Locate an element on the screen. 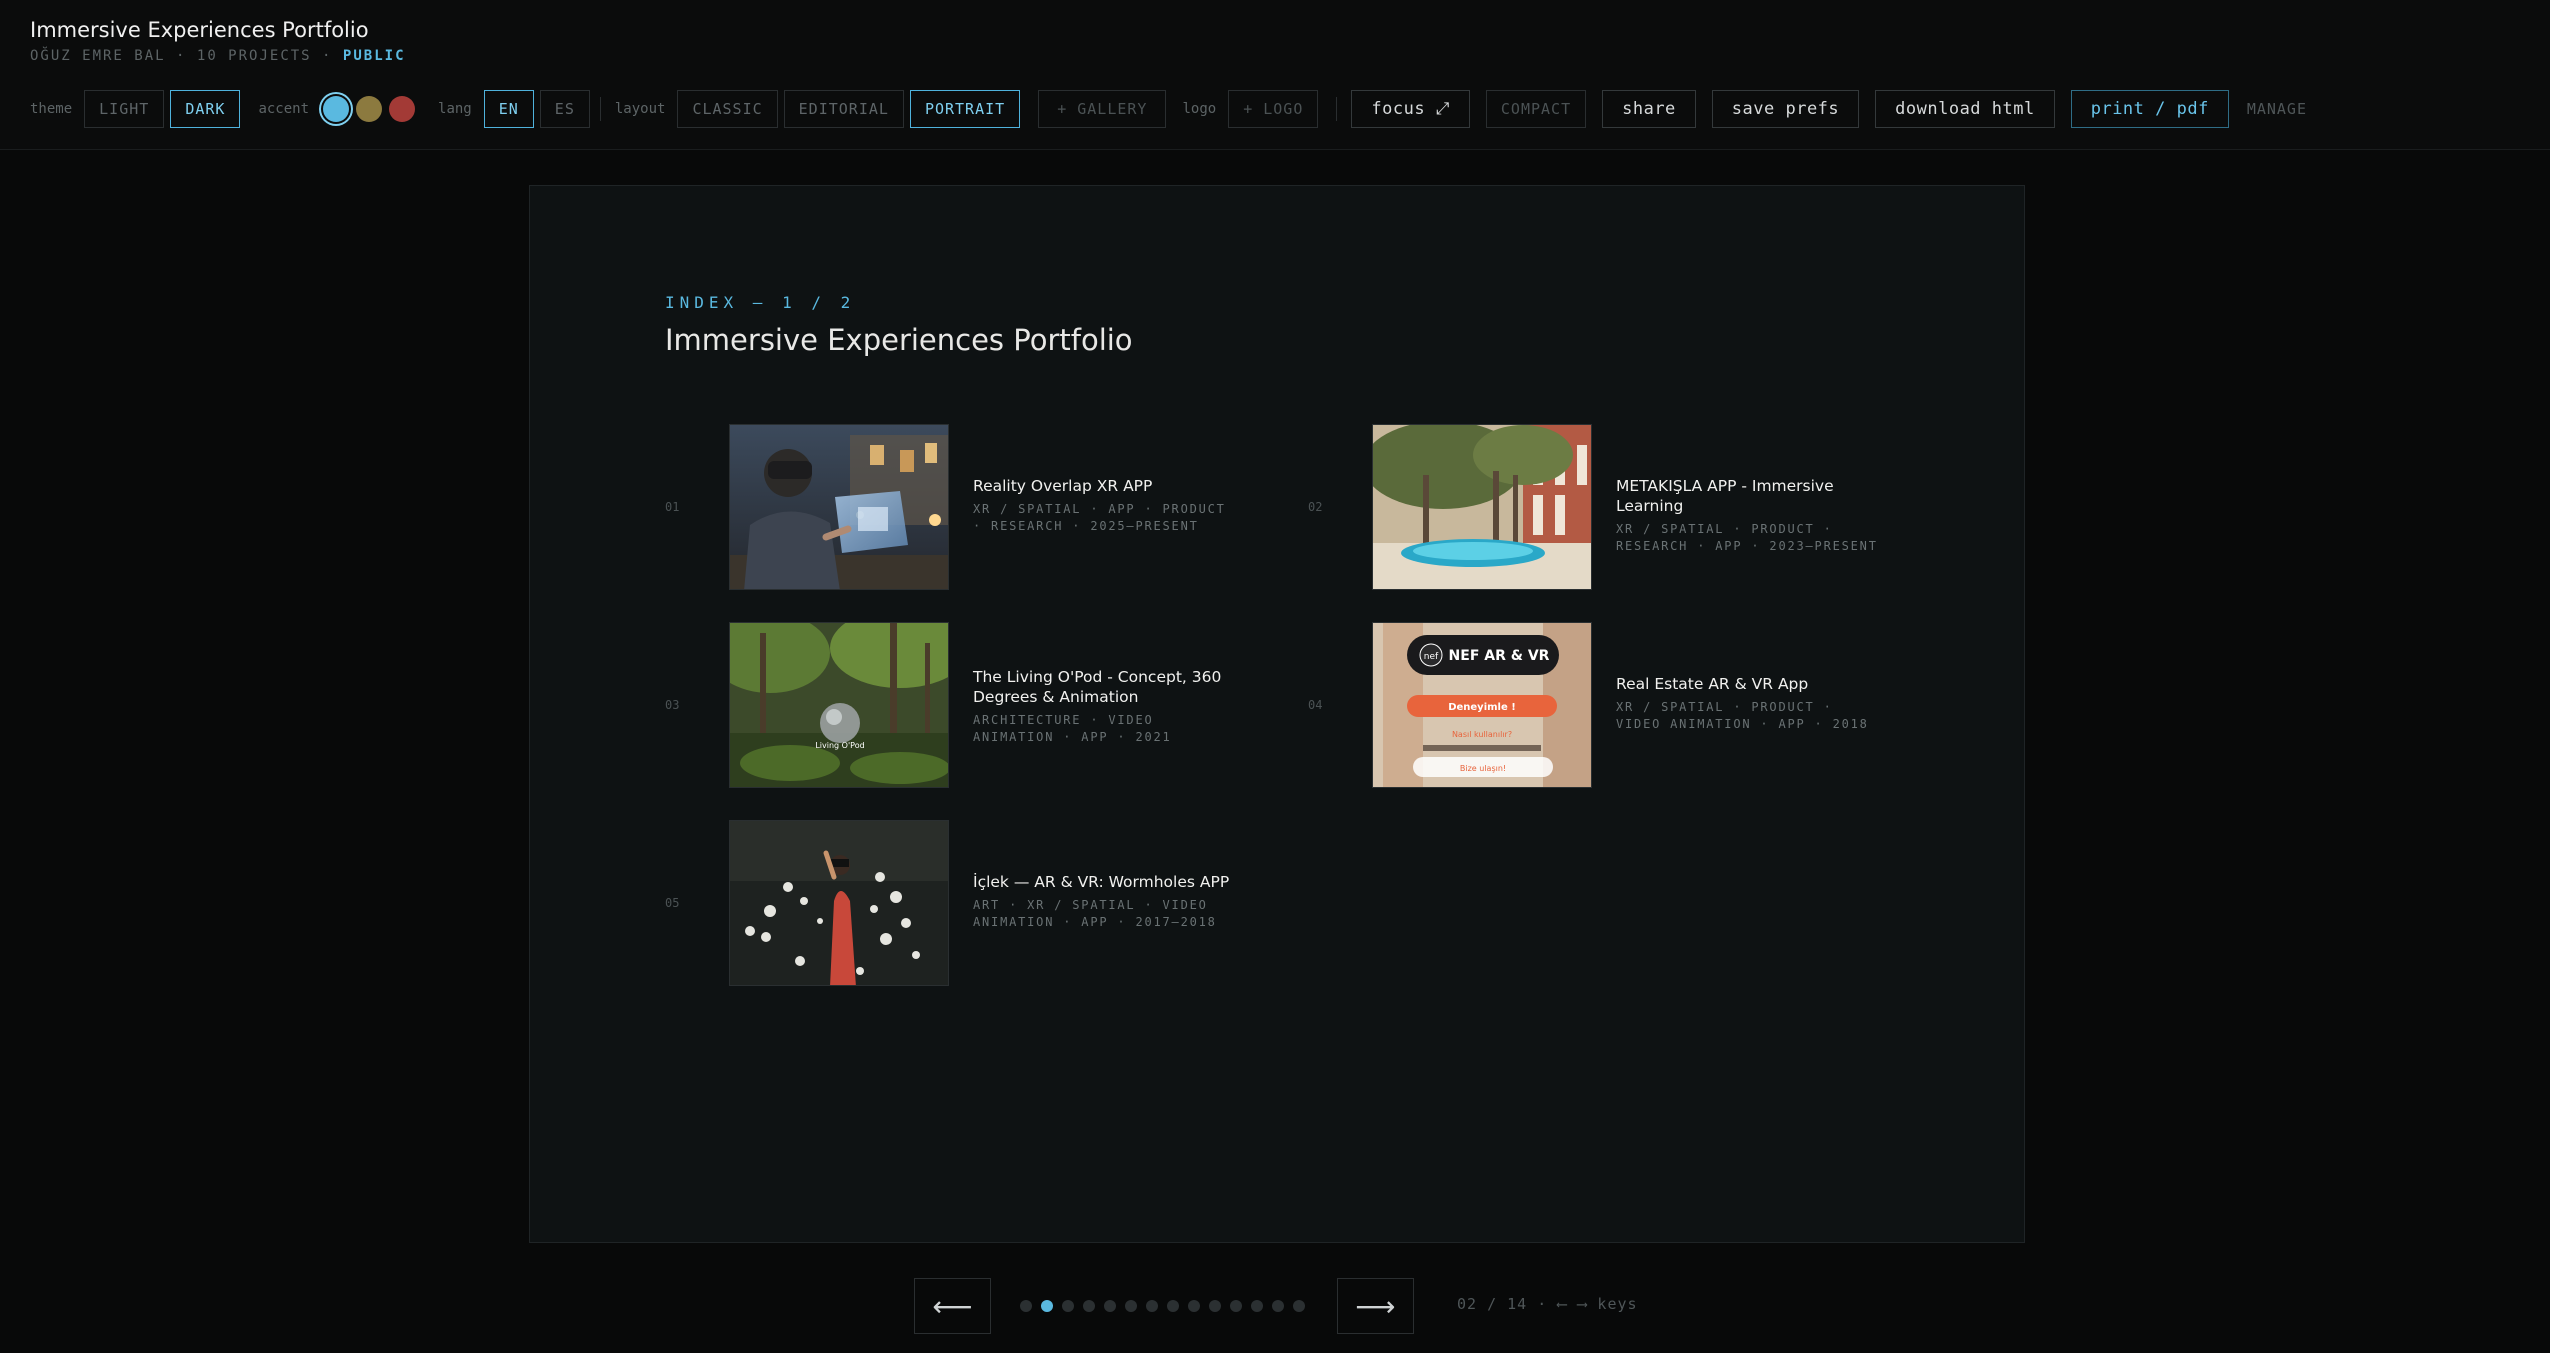 This screenshot has height=1353, width=2550. nef-contact-text: Bize ulaşın! is located at coordinates (1483, 768).